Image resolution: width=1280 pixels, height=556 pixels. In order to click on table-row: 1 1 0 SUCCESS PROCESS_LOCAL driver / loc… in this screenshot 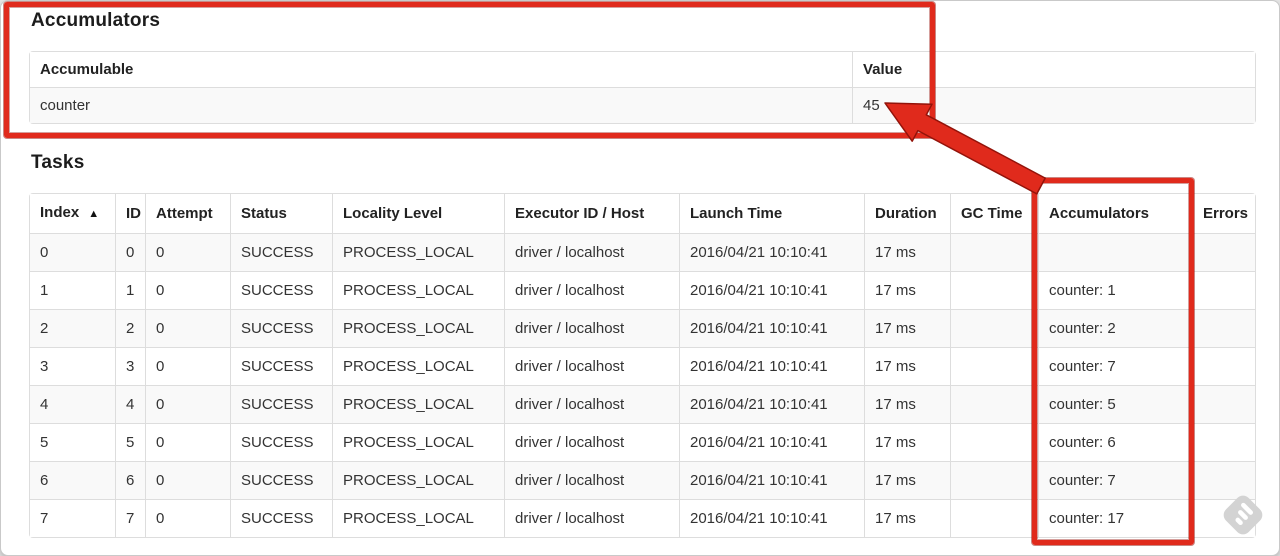, I will do `click(642, 290)`.